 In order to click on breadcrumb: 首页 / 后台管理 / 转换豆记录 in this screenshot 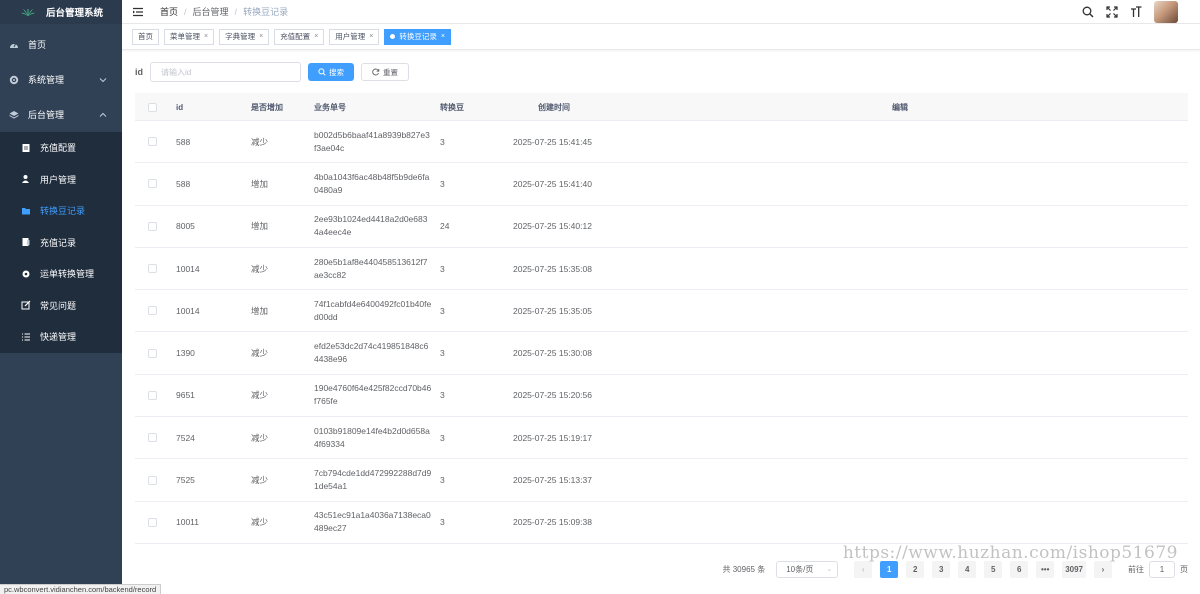, I will do `click(224, 11)`.